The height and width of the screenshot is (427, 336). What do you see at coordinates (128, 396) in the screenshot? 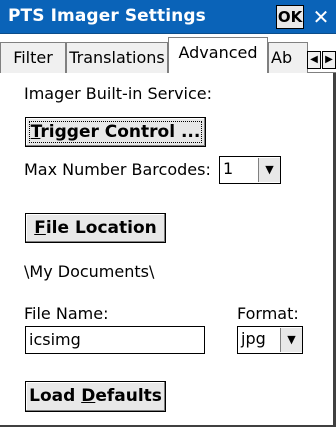
I see `load-defaults-label: efaults` at bounding box center [128, 396].